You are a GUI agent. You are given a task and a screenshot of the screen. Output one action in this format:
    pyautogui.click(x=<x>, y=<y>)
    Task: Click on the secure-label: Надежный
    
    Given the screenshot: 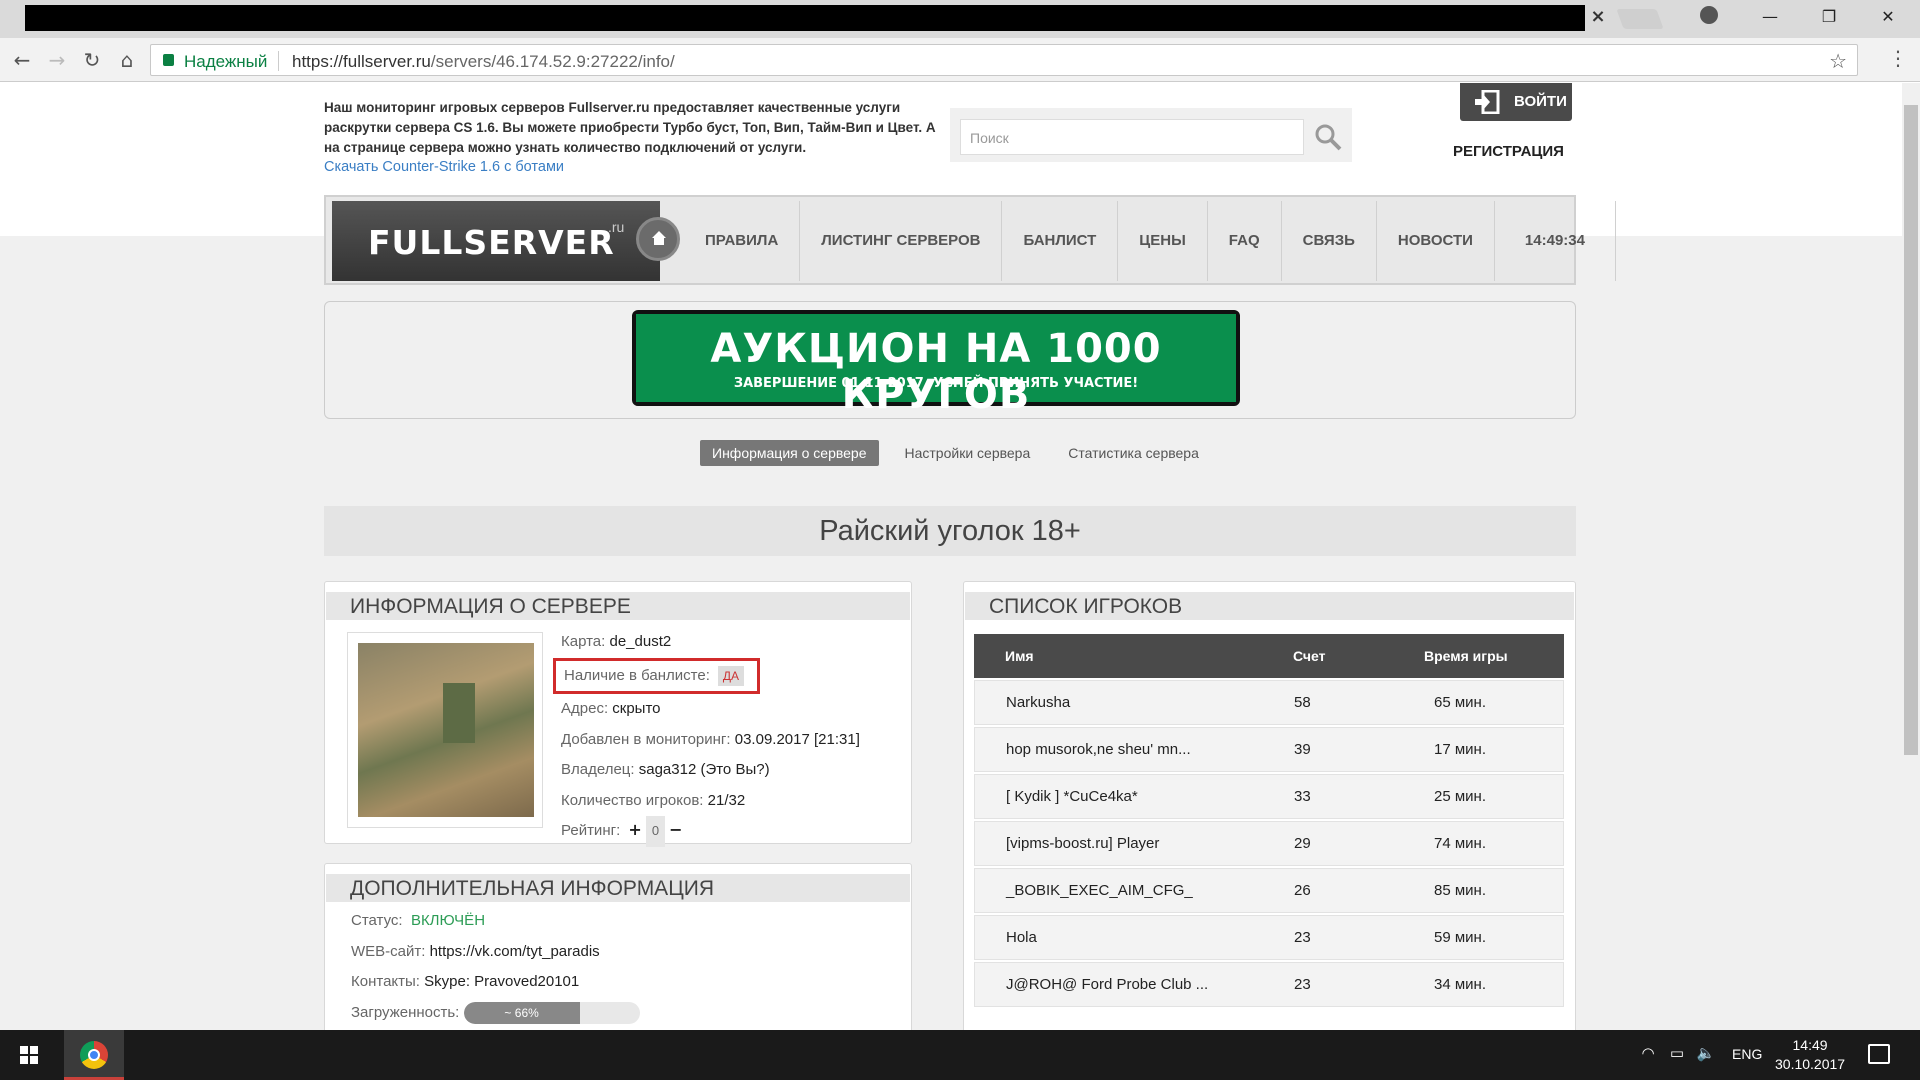 What is the action you would take?
    pyautogui.click(x=226, y=61)
    